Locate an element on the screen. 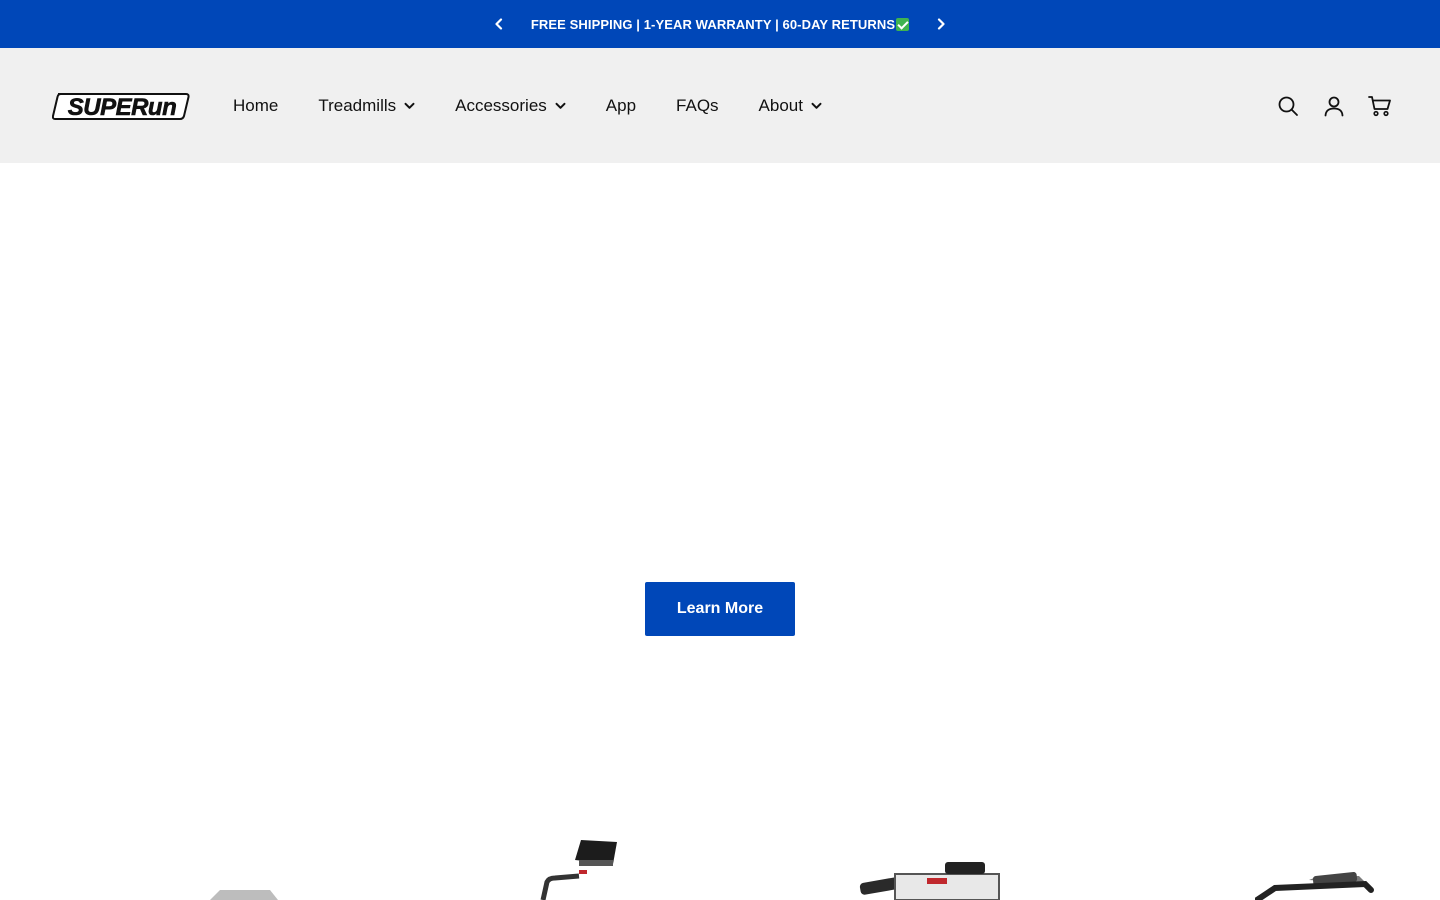  announcement-next-button is located at coordinates (941, 24).